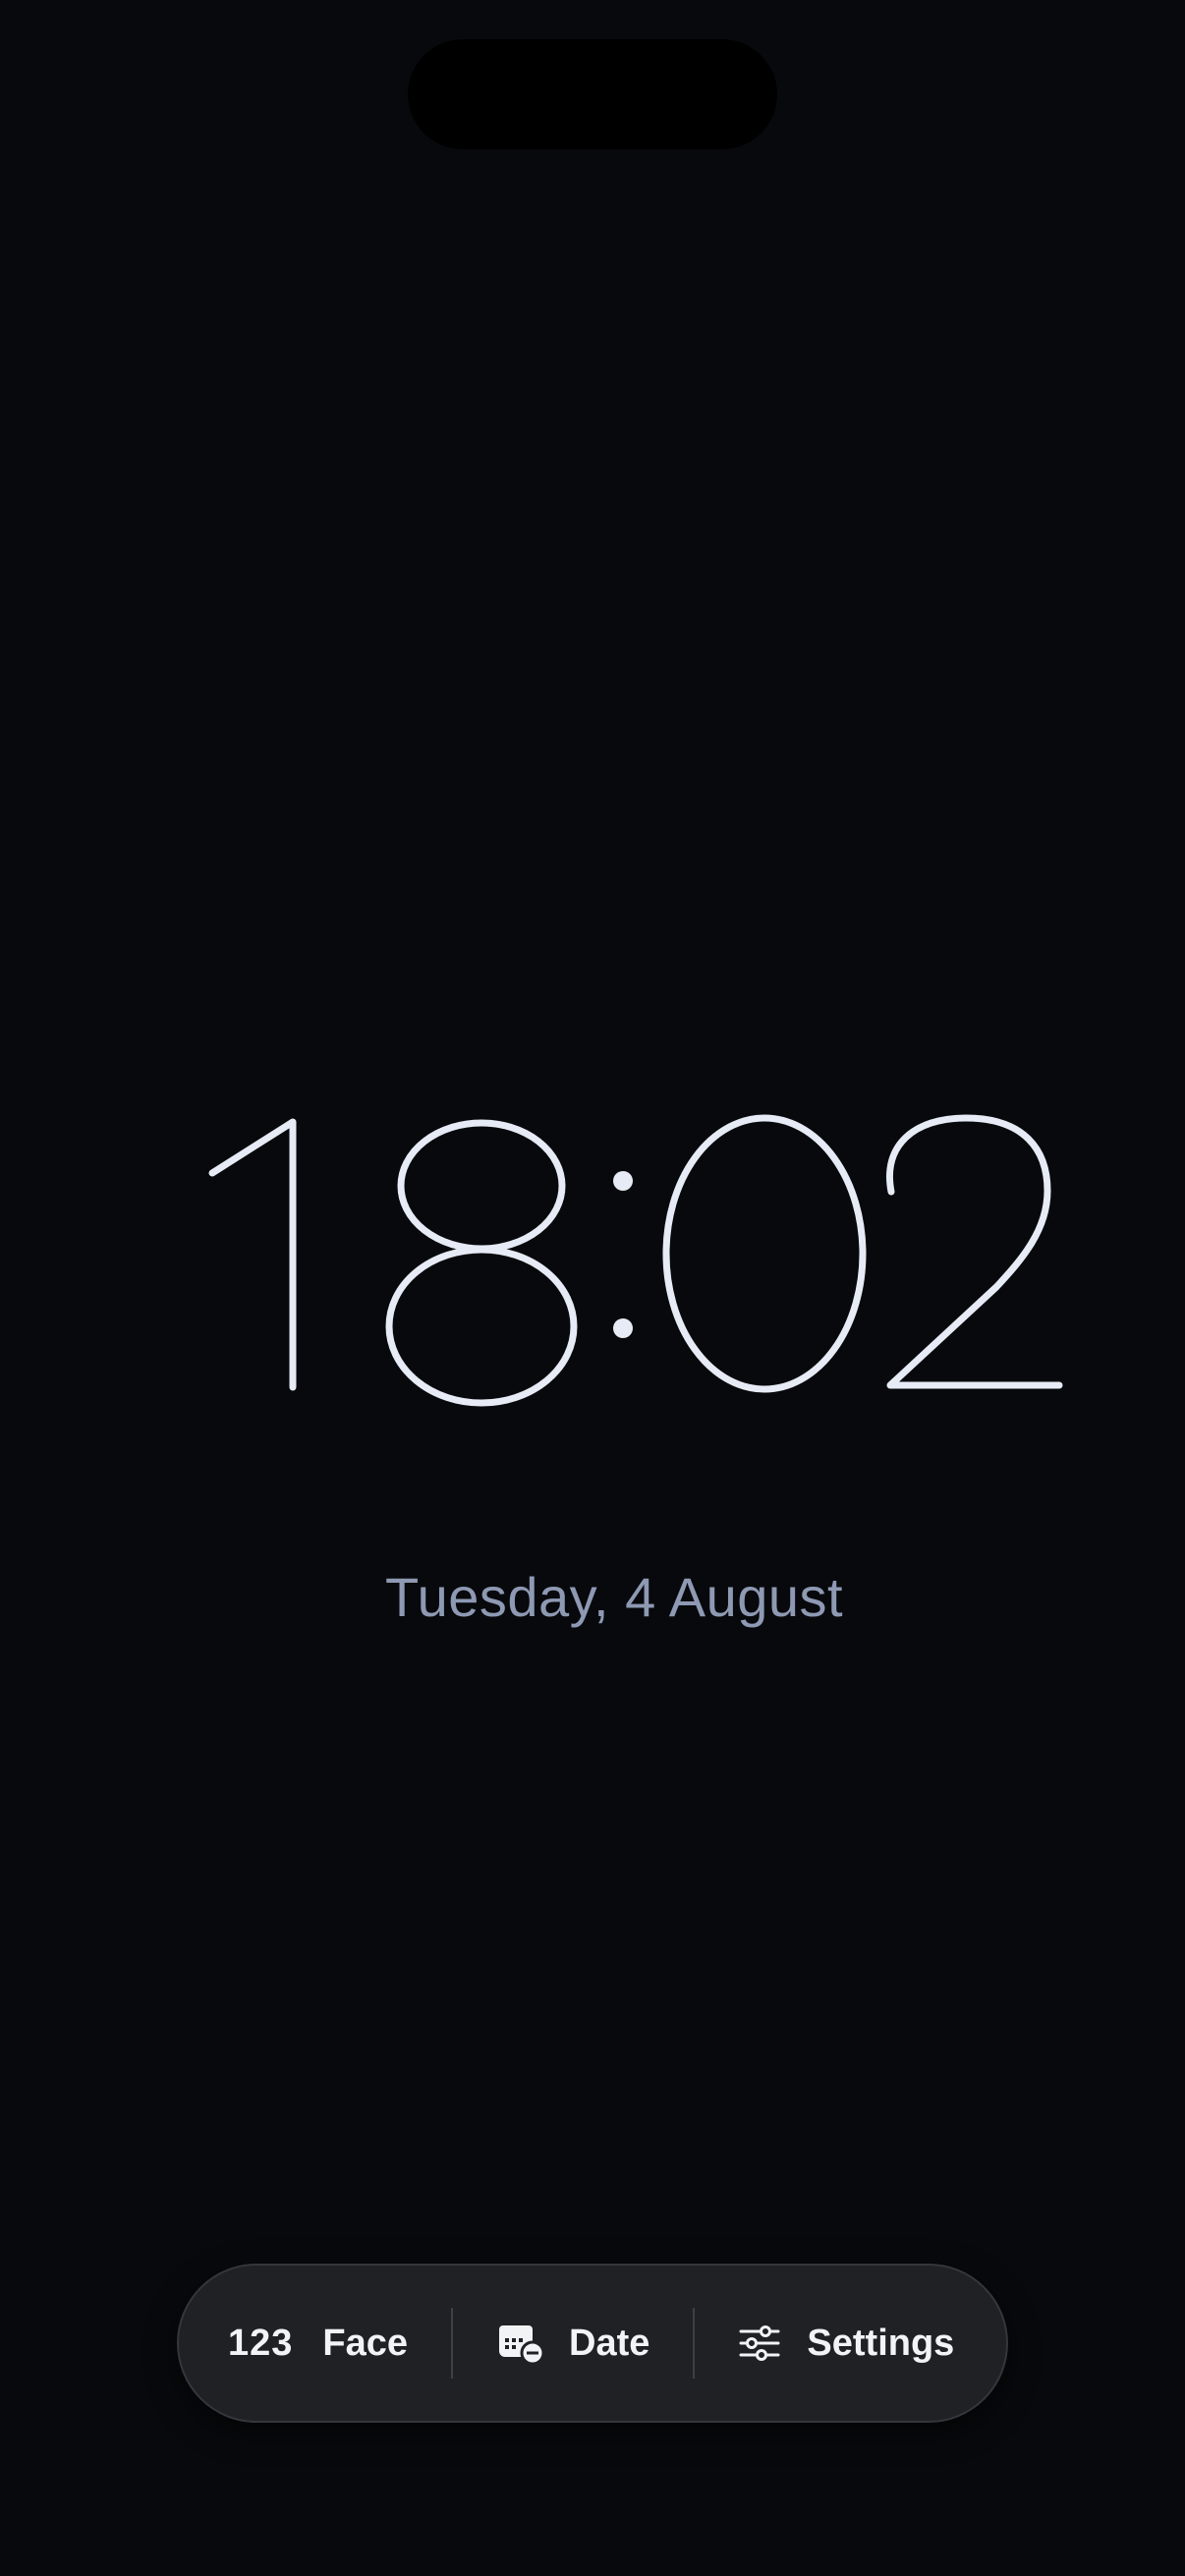 The width and height of the screenshot is (1185, 2576). I want to click on settings-button-label: Settings, so click(881, 2343).